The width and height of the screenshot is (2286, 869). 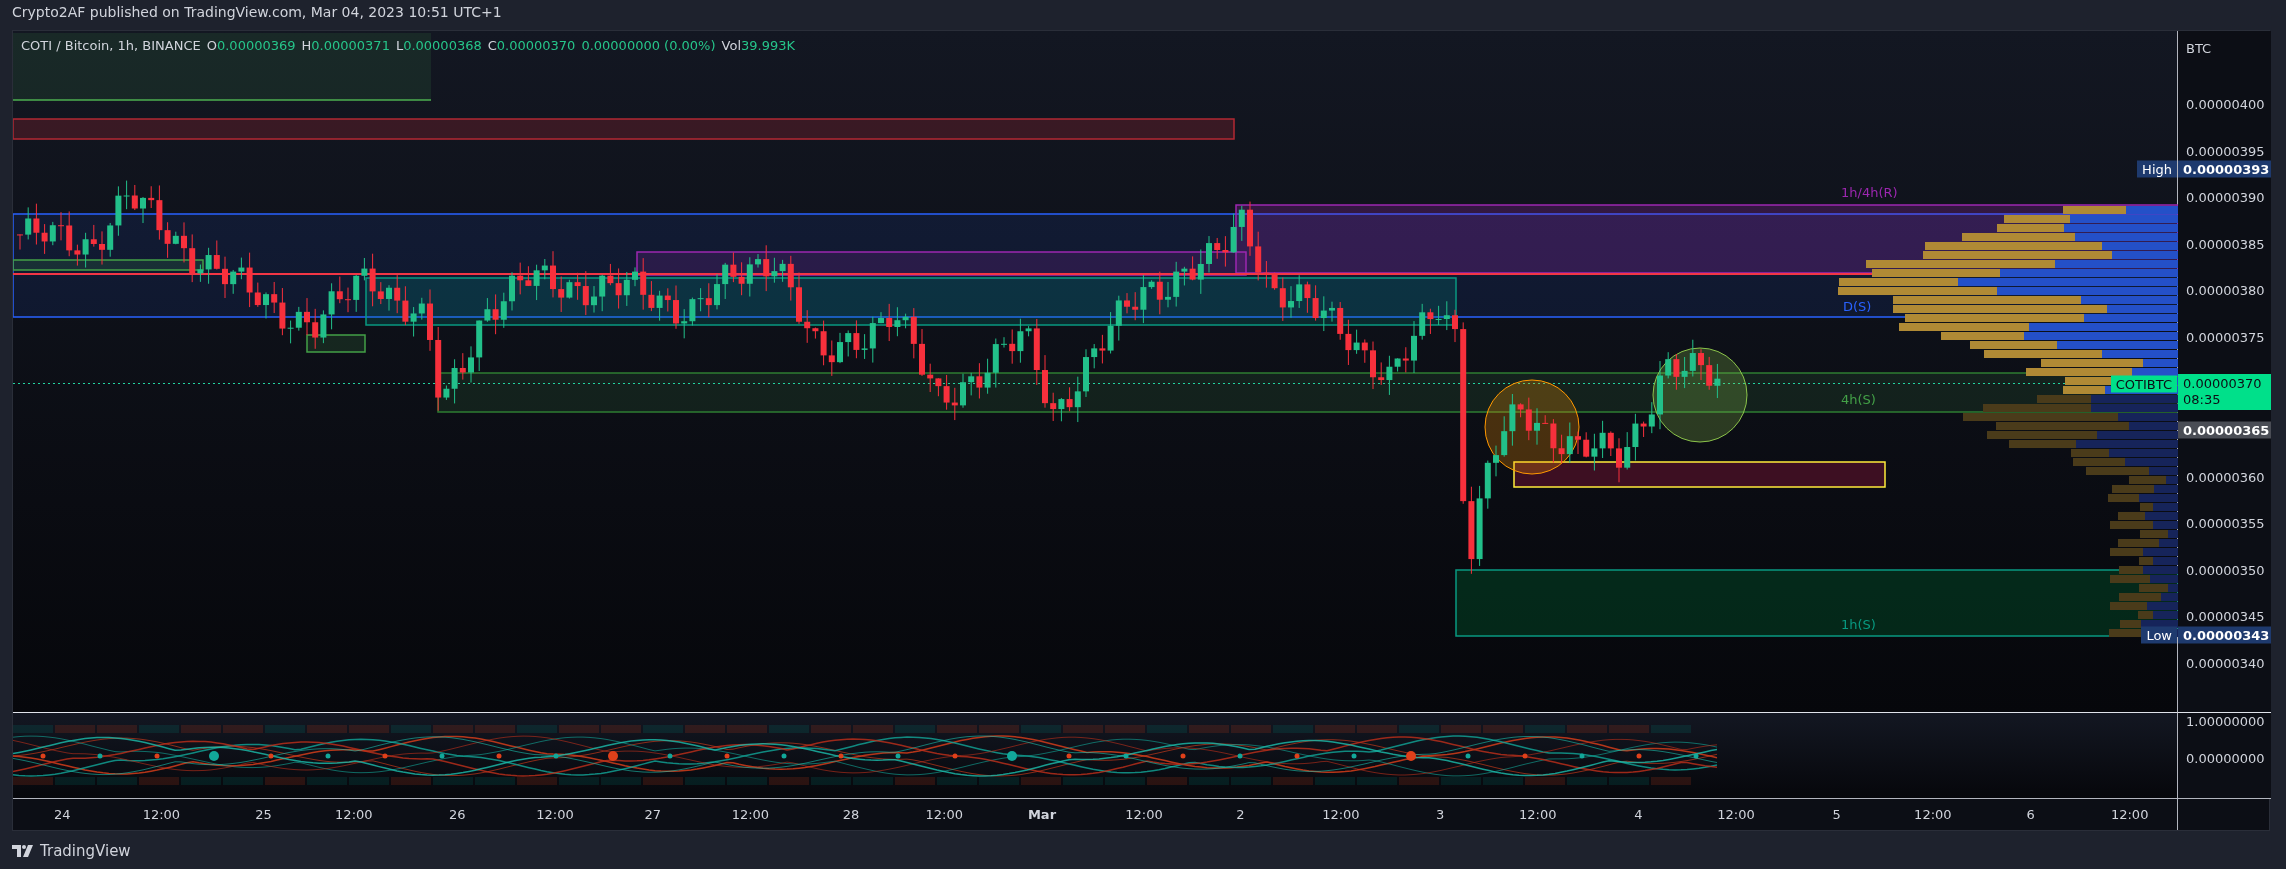 I want to click on time-label: 28, so click(x=851, y=814).